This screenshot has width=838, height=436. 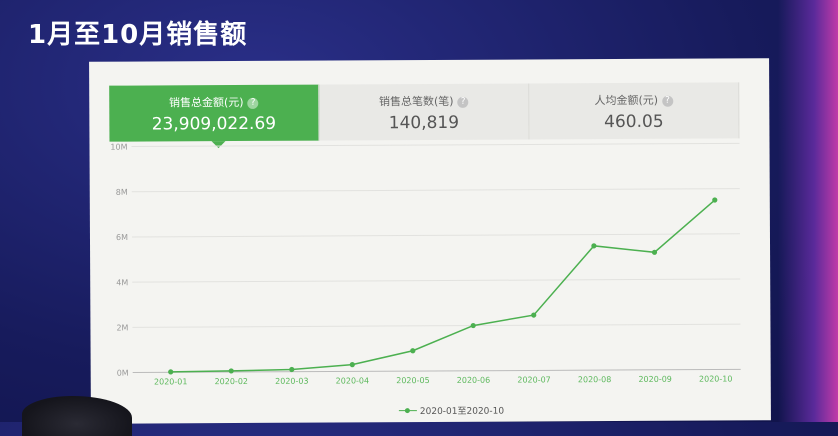 What do you see at coordinates (594, 379) in the screenshot?
I see `x-tick-label: 2020-08` at bounding box center [594, 379].